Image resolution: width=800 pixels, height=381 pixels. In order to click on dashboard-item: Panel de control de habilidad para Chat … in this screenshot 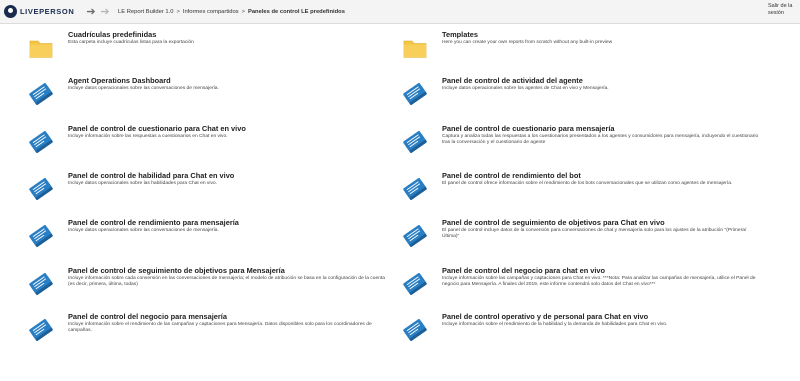, I will do `click(213, 193)`.